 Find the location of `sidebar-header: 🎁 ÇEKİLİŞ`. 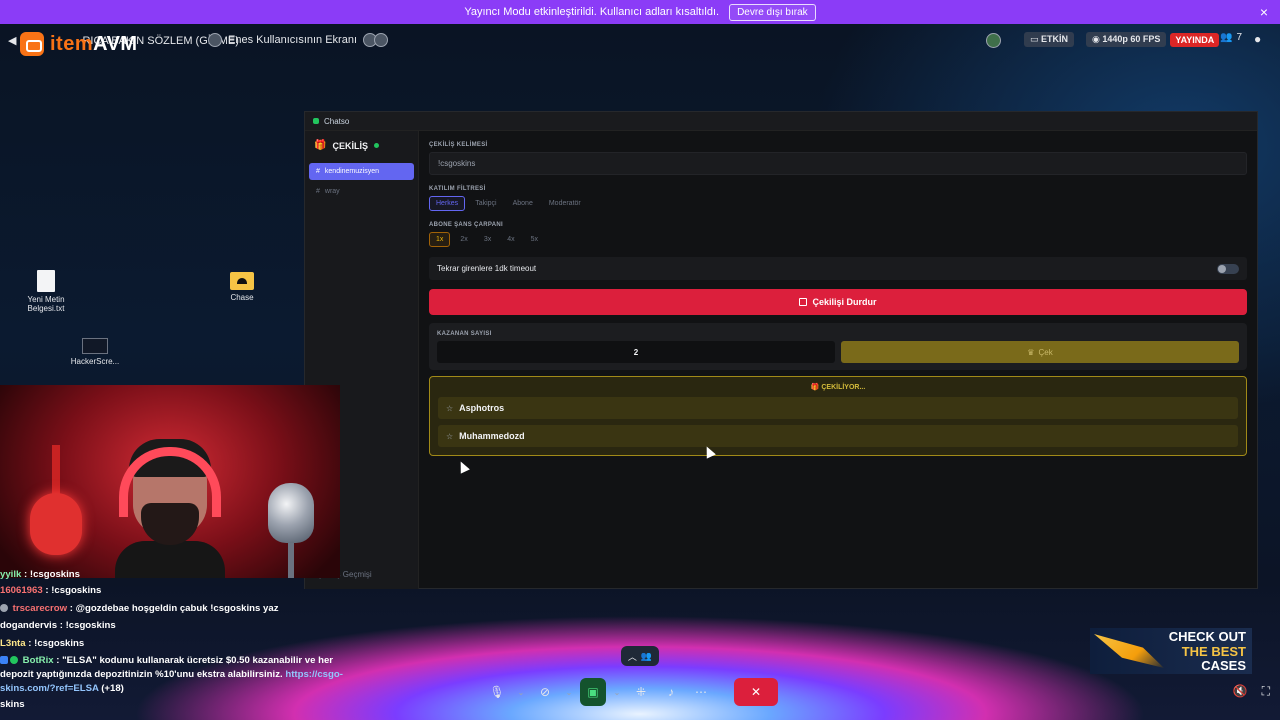

sidebar-header: 🎁 ÇEKİLİŞ is located at coordinates (361, 145).